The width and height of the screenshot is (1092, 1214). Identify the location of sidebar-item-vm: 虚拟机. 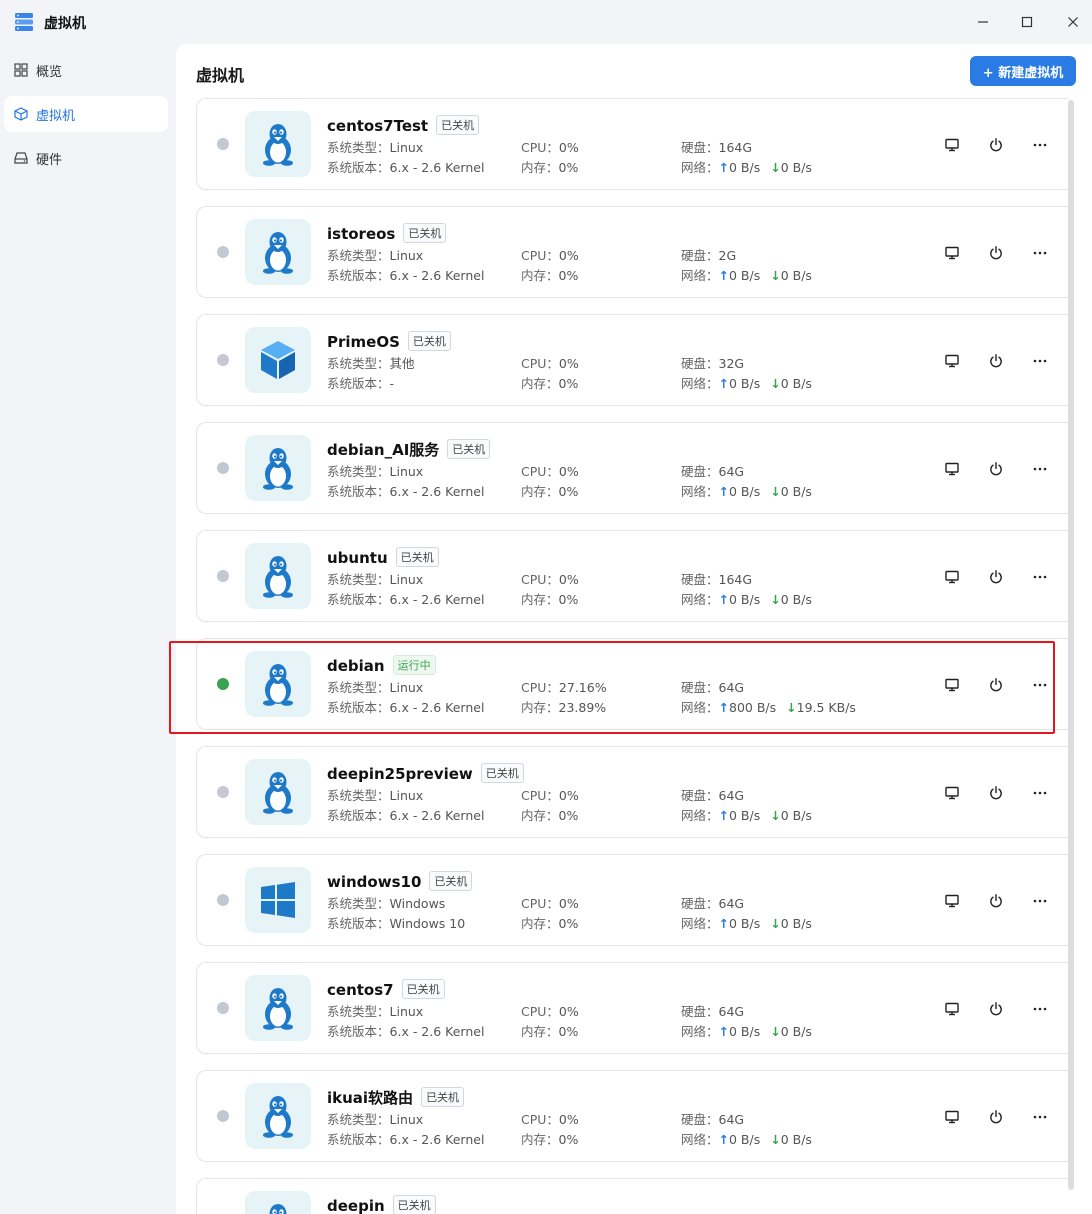
(86, 114).